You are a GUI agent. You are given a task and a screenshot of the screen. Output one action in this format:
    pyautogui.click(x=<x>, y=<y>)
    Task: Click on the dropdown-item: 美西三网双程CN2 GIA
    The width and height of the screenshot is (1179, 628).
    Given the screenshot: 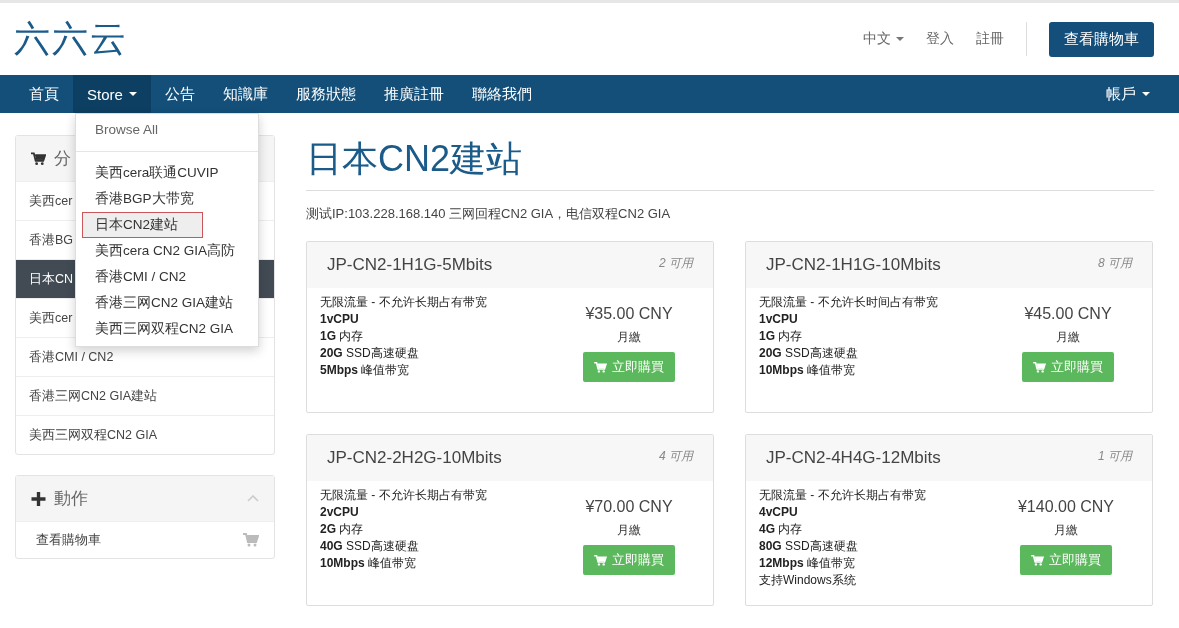 What is the action you would take?
    pyautogui.click(x=167, y=329)
    